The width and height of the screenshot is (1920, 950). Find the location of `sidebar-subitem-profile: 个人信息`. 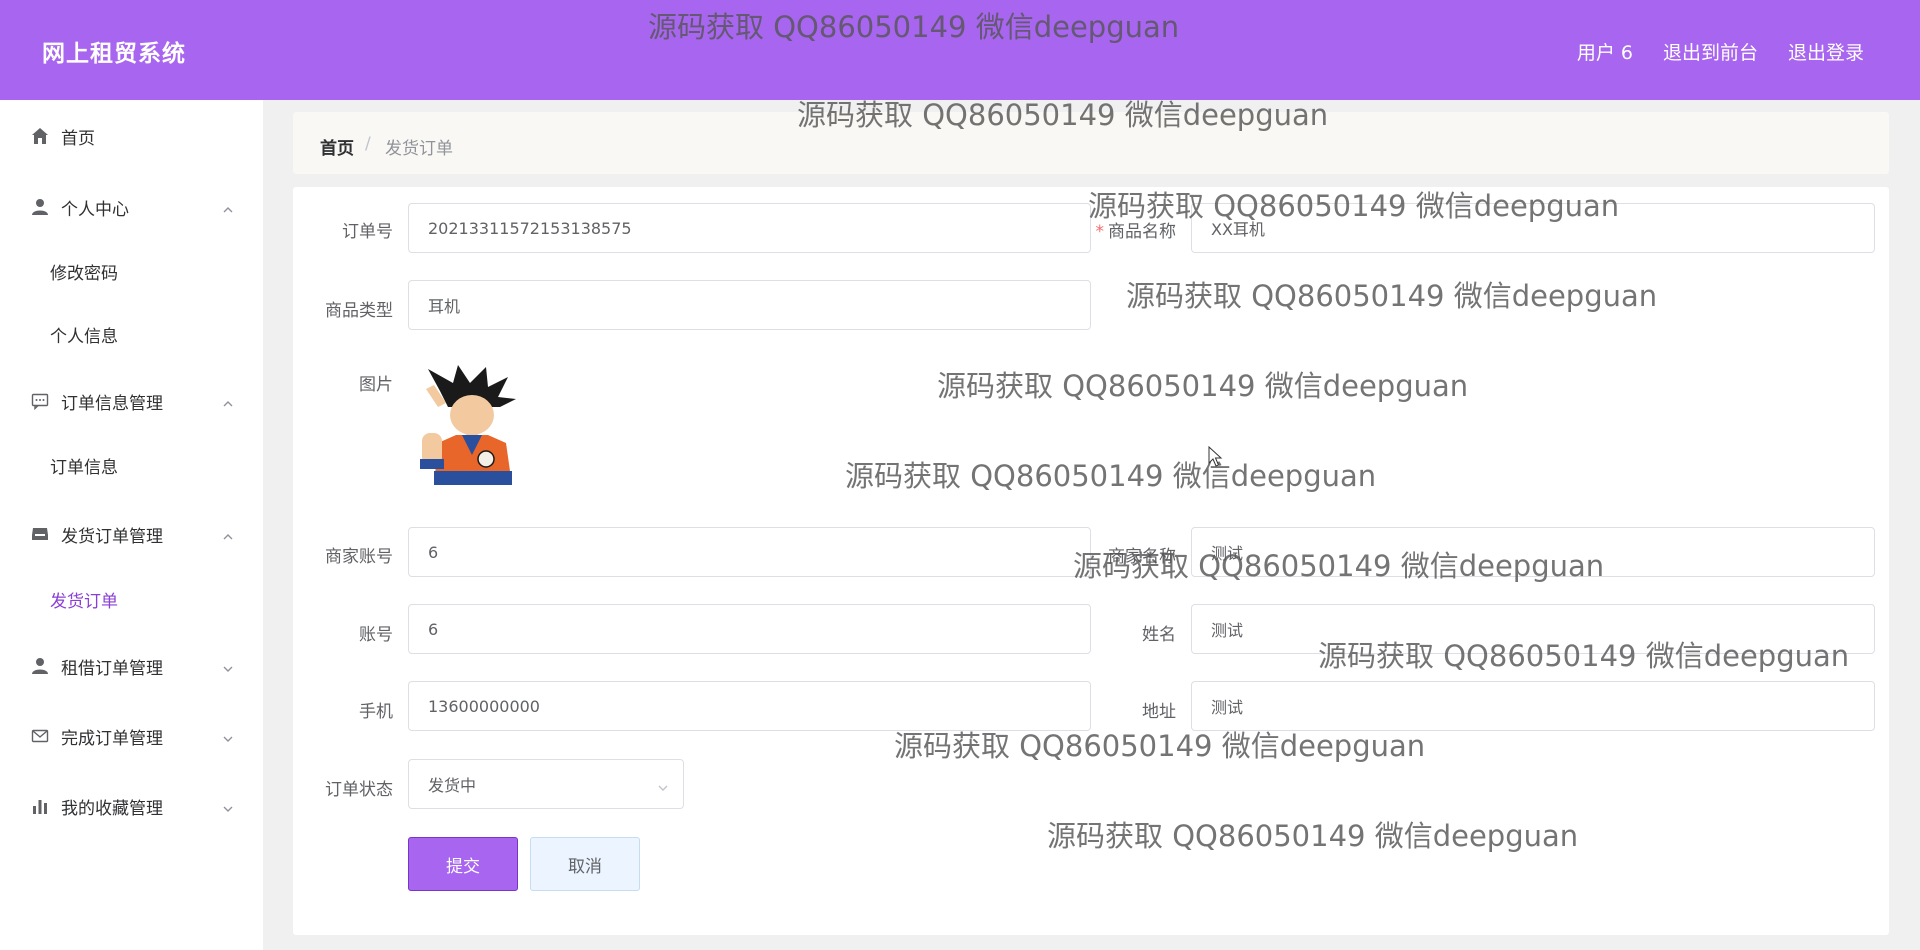

sidebar-subitem-profile: 个人信息 is located at coordinates (131, 334).